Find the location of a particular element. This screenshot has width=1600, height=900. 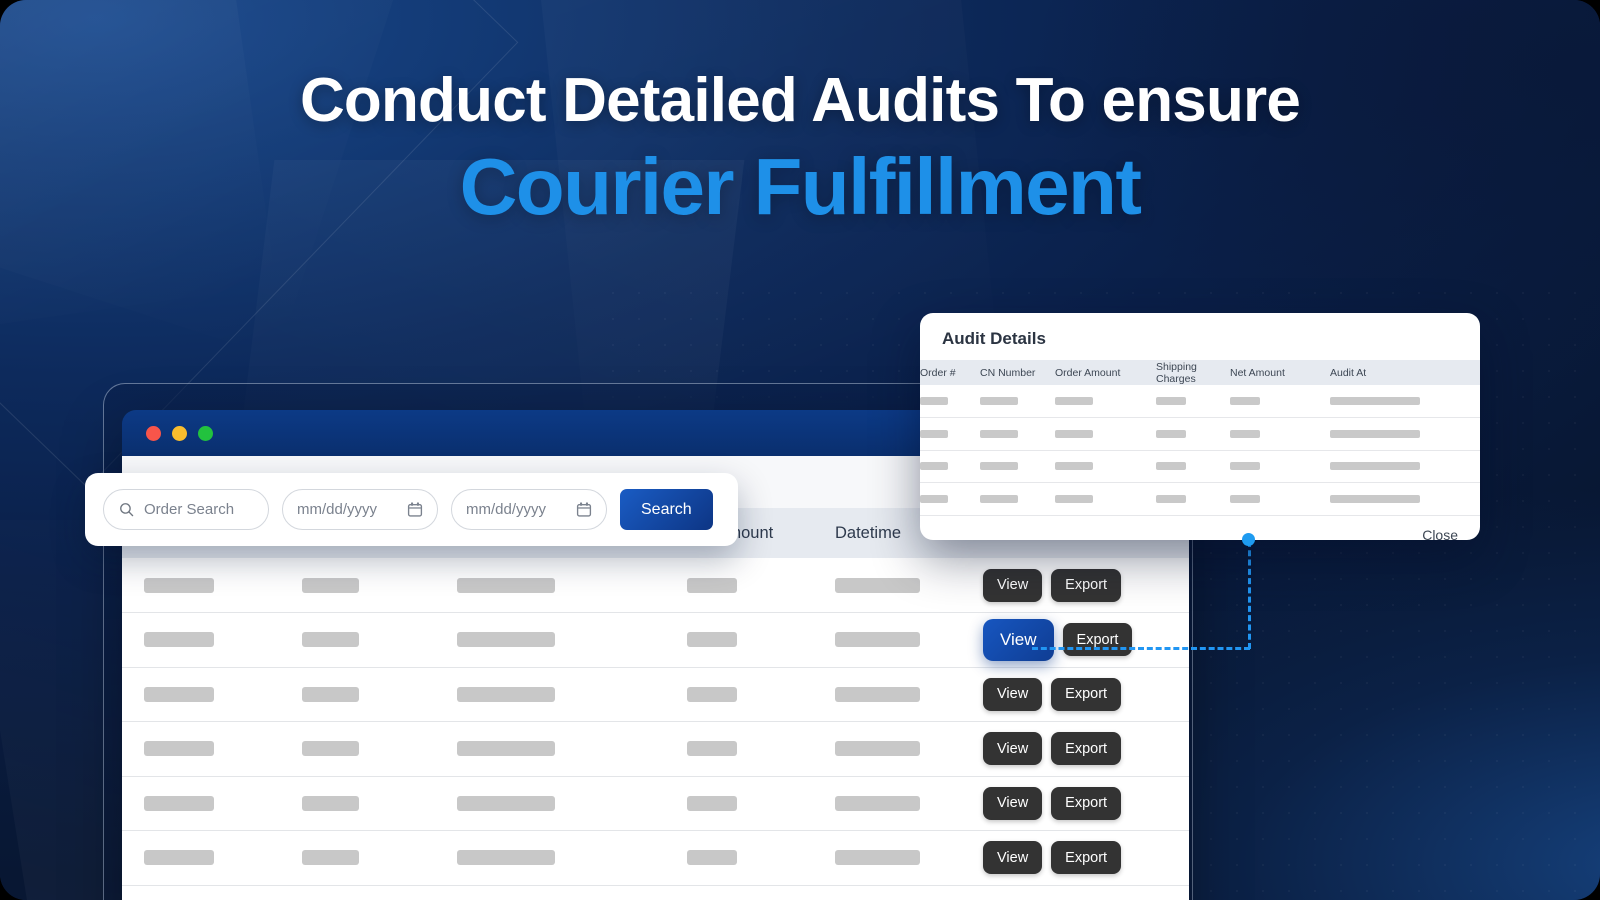

order-search-field: Order Search is located at coordinates (186, 509).